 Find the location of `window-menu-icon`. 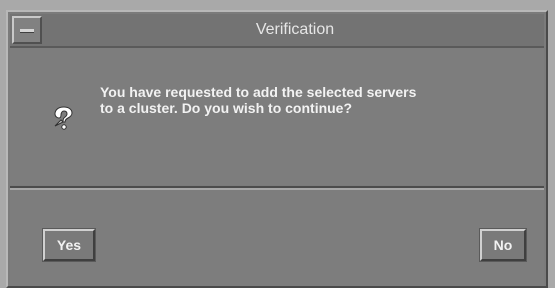

window-menu-icon is located at coordinates (27, 31).